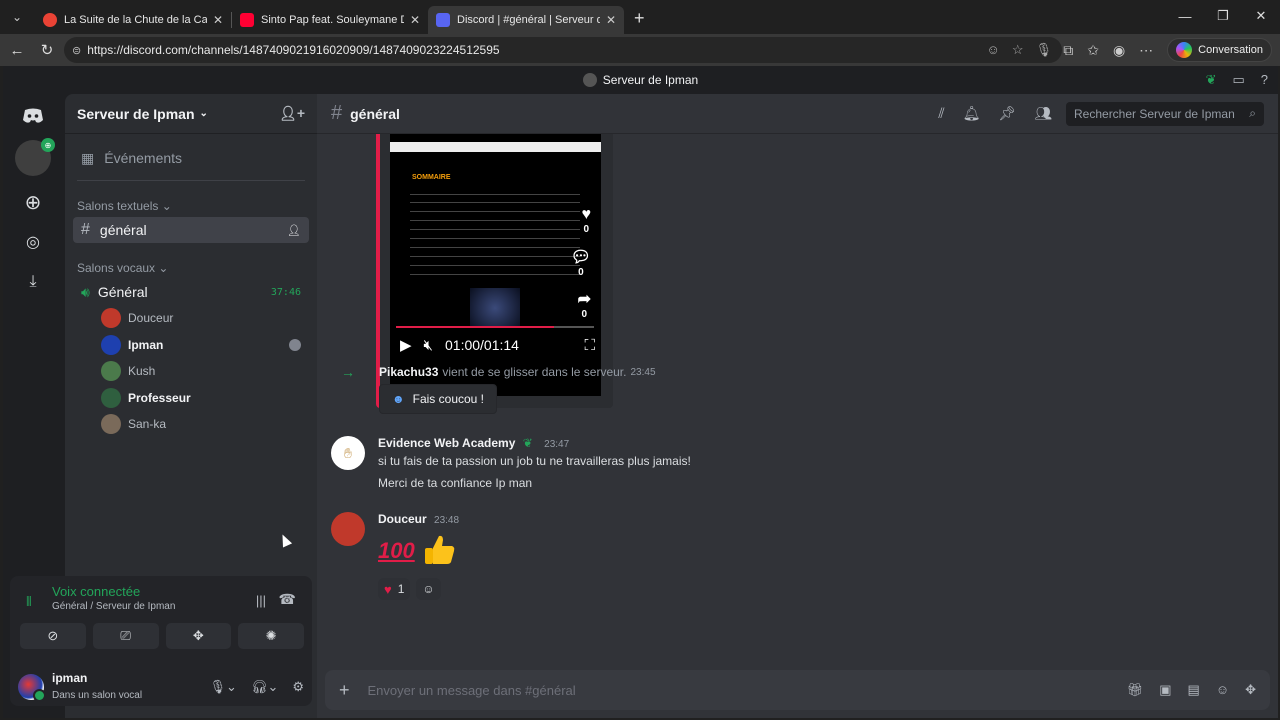 The image size is (1280, 720). Describe the element at coordinates (584, 304) in the screenshot. I see `share-button: ➦ 0` at that location.